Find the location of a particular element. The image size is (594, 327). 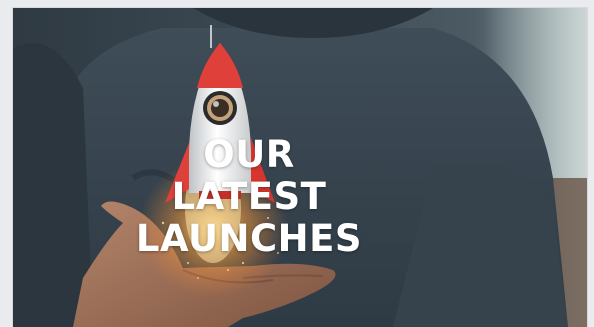

hero-title-line2: LAUNCHES is located at coordinates (249, 238).